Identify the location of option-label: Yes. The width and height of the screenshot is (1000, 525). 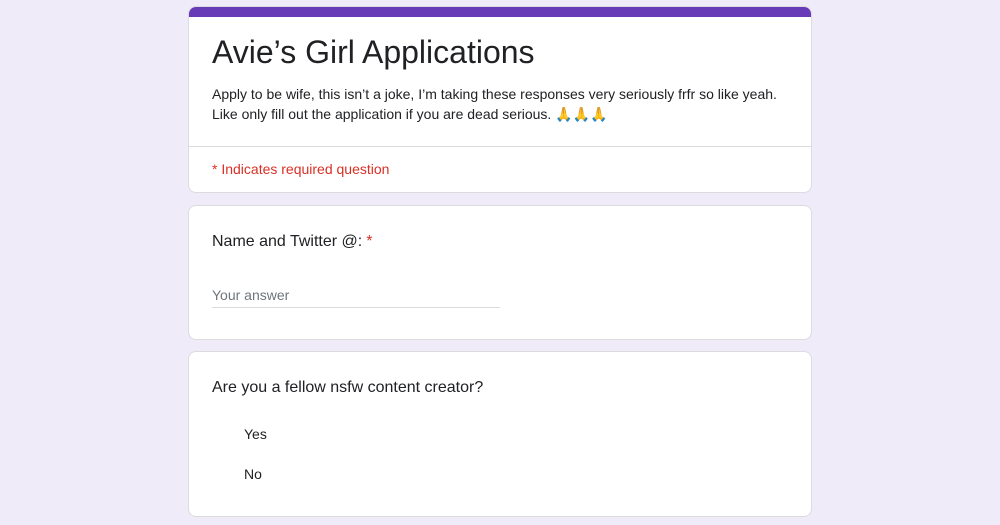
(255, 434).